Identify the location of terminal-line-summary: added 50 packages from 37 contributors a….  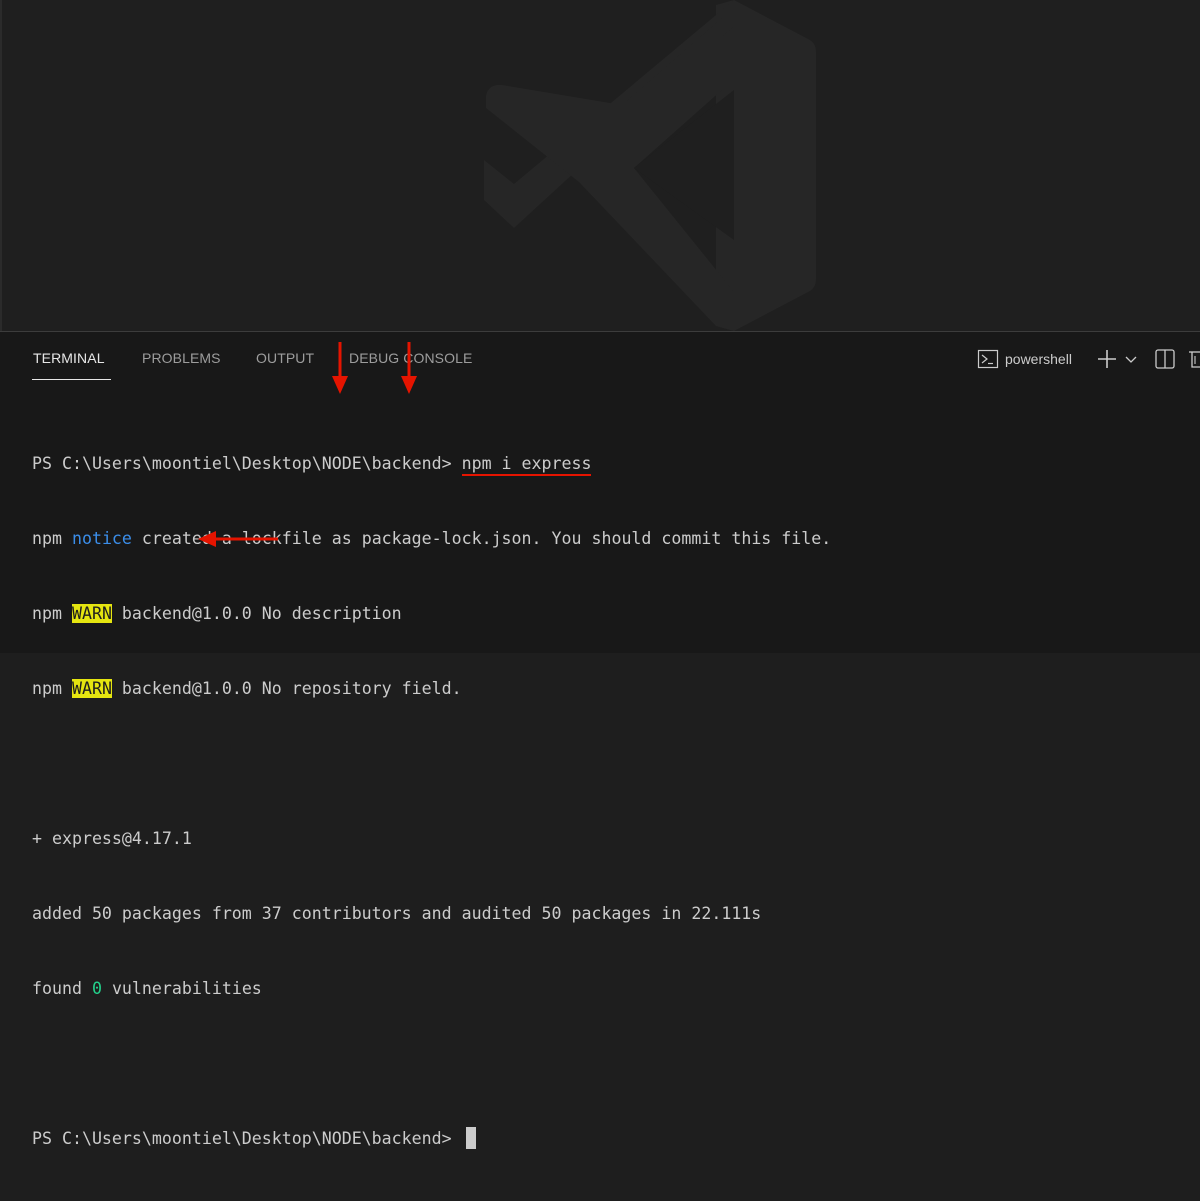
(612, 913).